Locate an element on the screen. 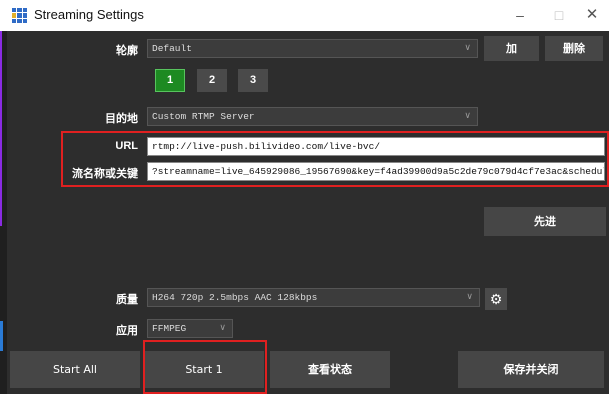  destination-label: 目的地 is located at coordinates (121, 118).